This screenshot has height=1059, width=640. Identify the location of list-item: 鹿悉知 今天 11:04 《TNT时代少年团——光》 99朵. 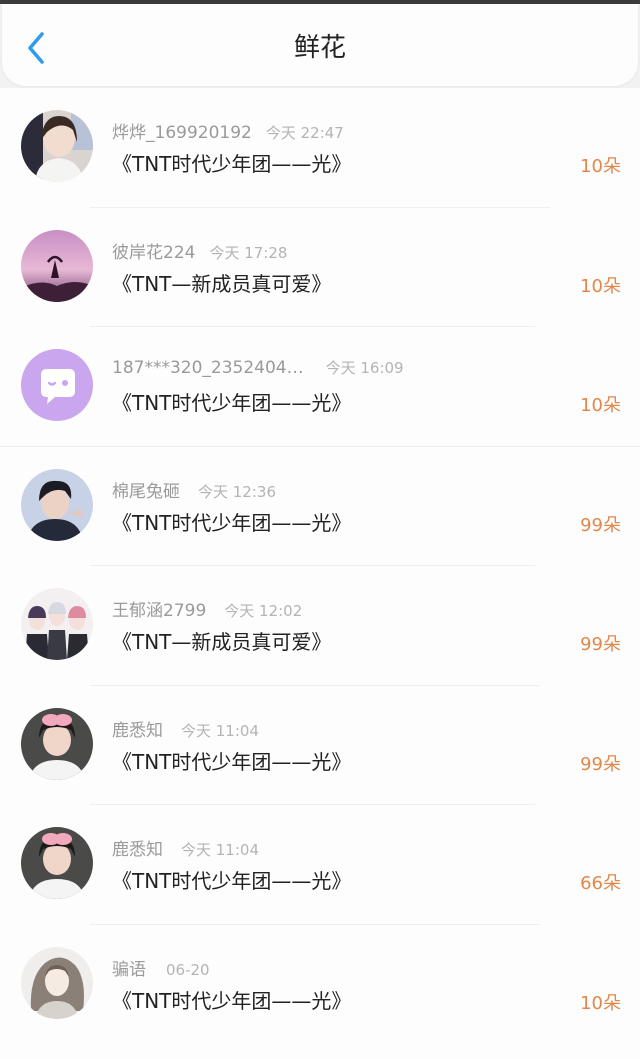
(320, 745).